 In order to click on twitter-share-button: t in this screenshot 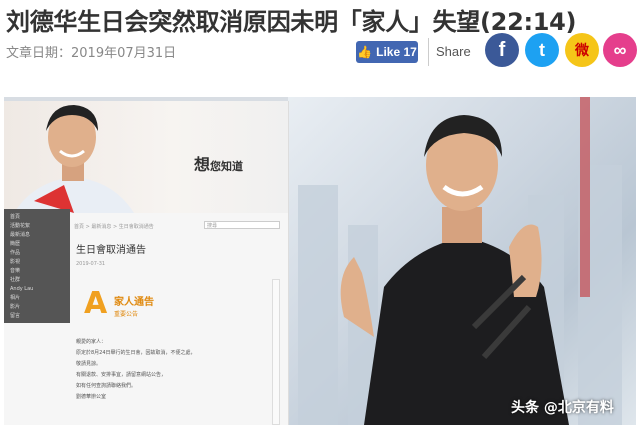, I will do `click(542, 50)`.